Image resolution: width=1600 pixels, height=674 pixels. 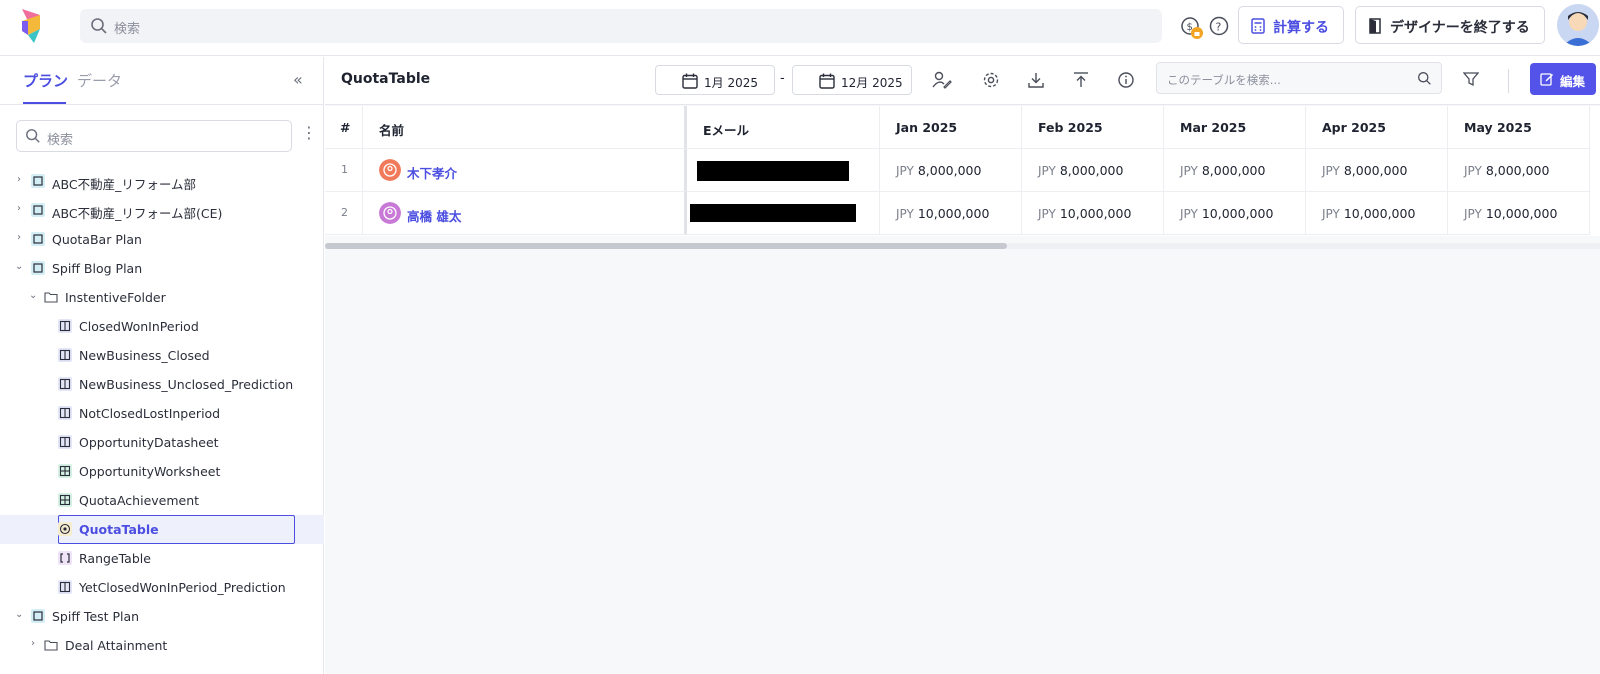 I want to click on tree-item: ⌄ Spiff Blog Plan, so click(x=162, y=268).